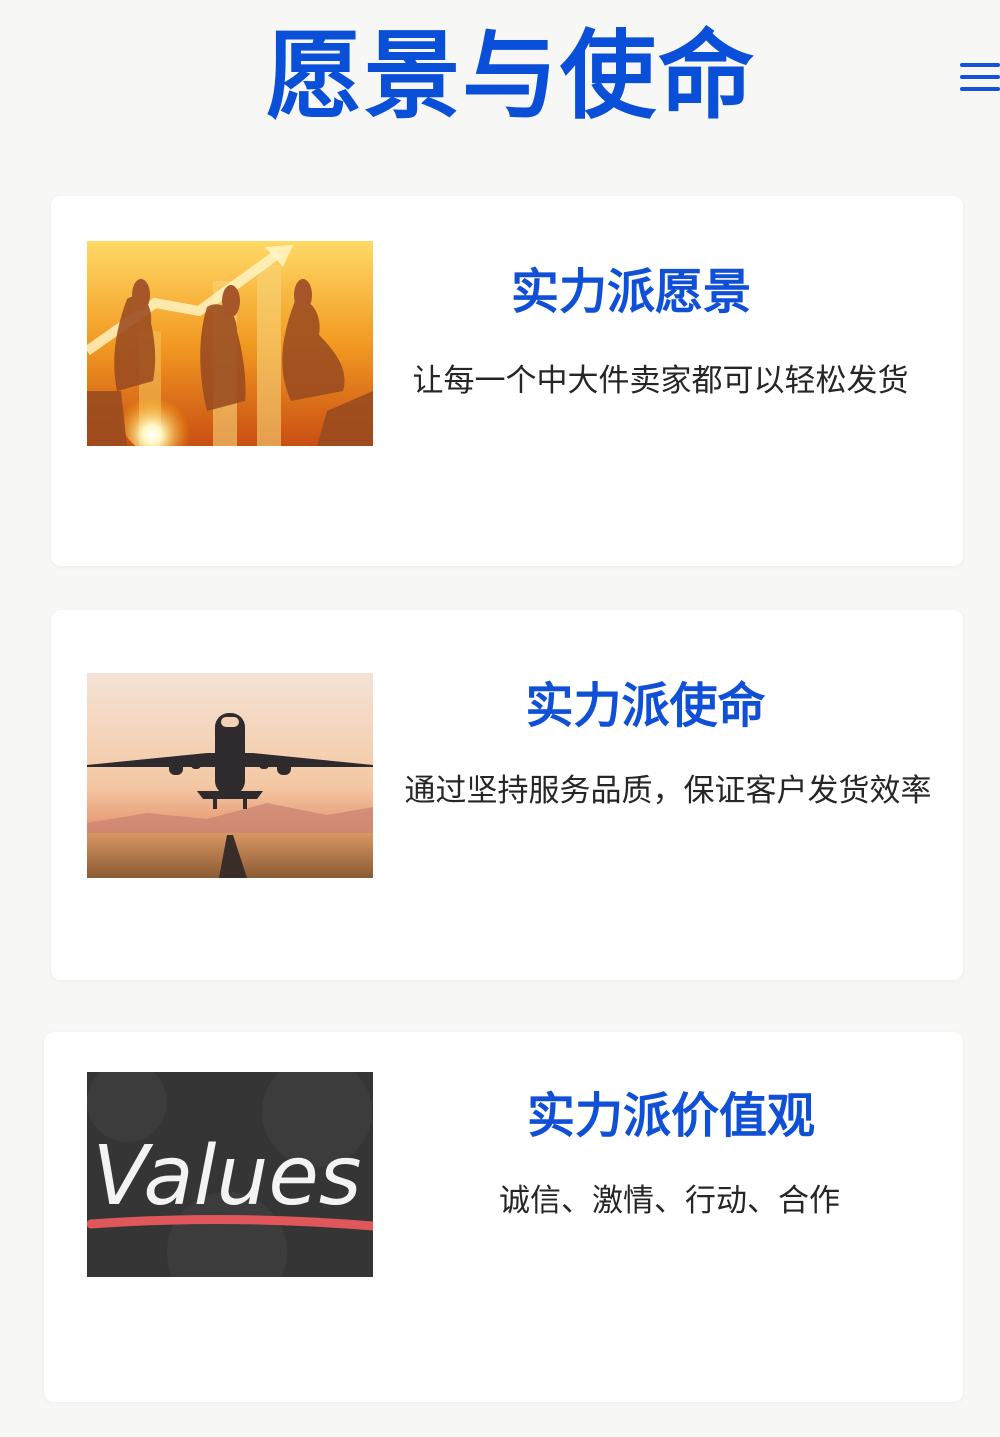  I want to click on vision-title: 实力派愿景, so click(630, 292).